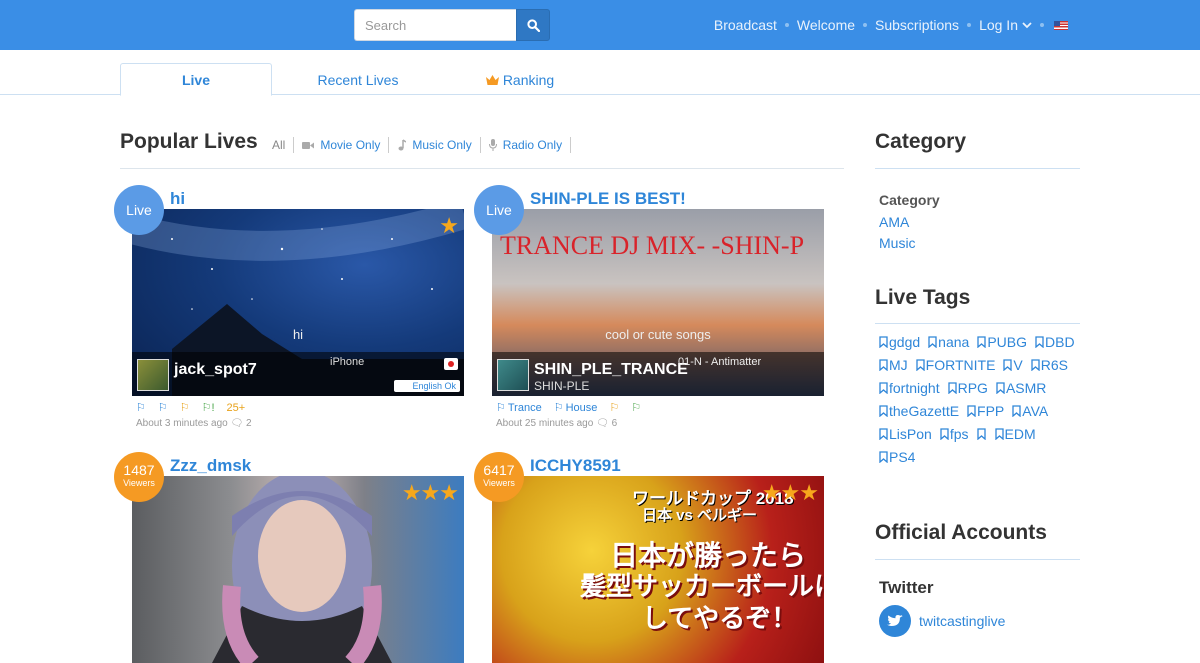  Describe the element at coordinates (279, 145) in the screenshot. I see `filter-all-label: All` at that location.